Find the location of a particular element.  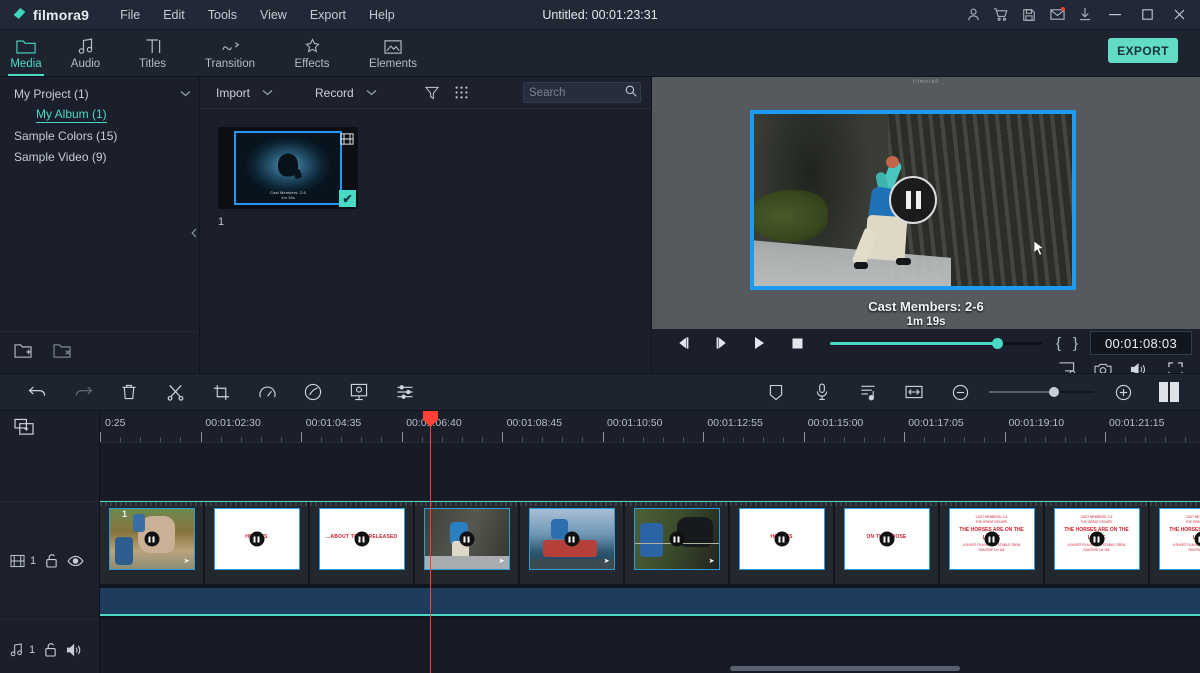

mark-out-button: } is located at coordinates (1075, 343).